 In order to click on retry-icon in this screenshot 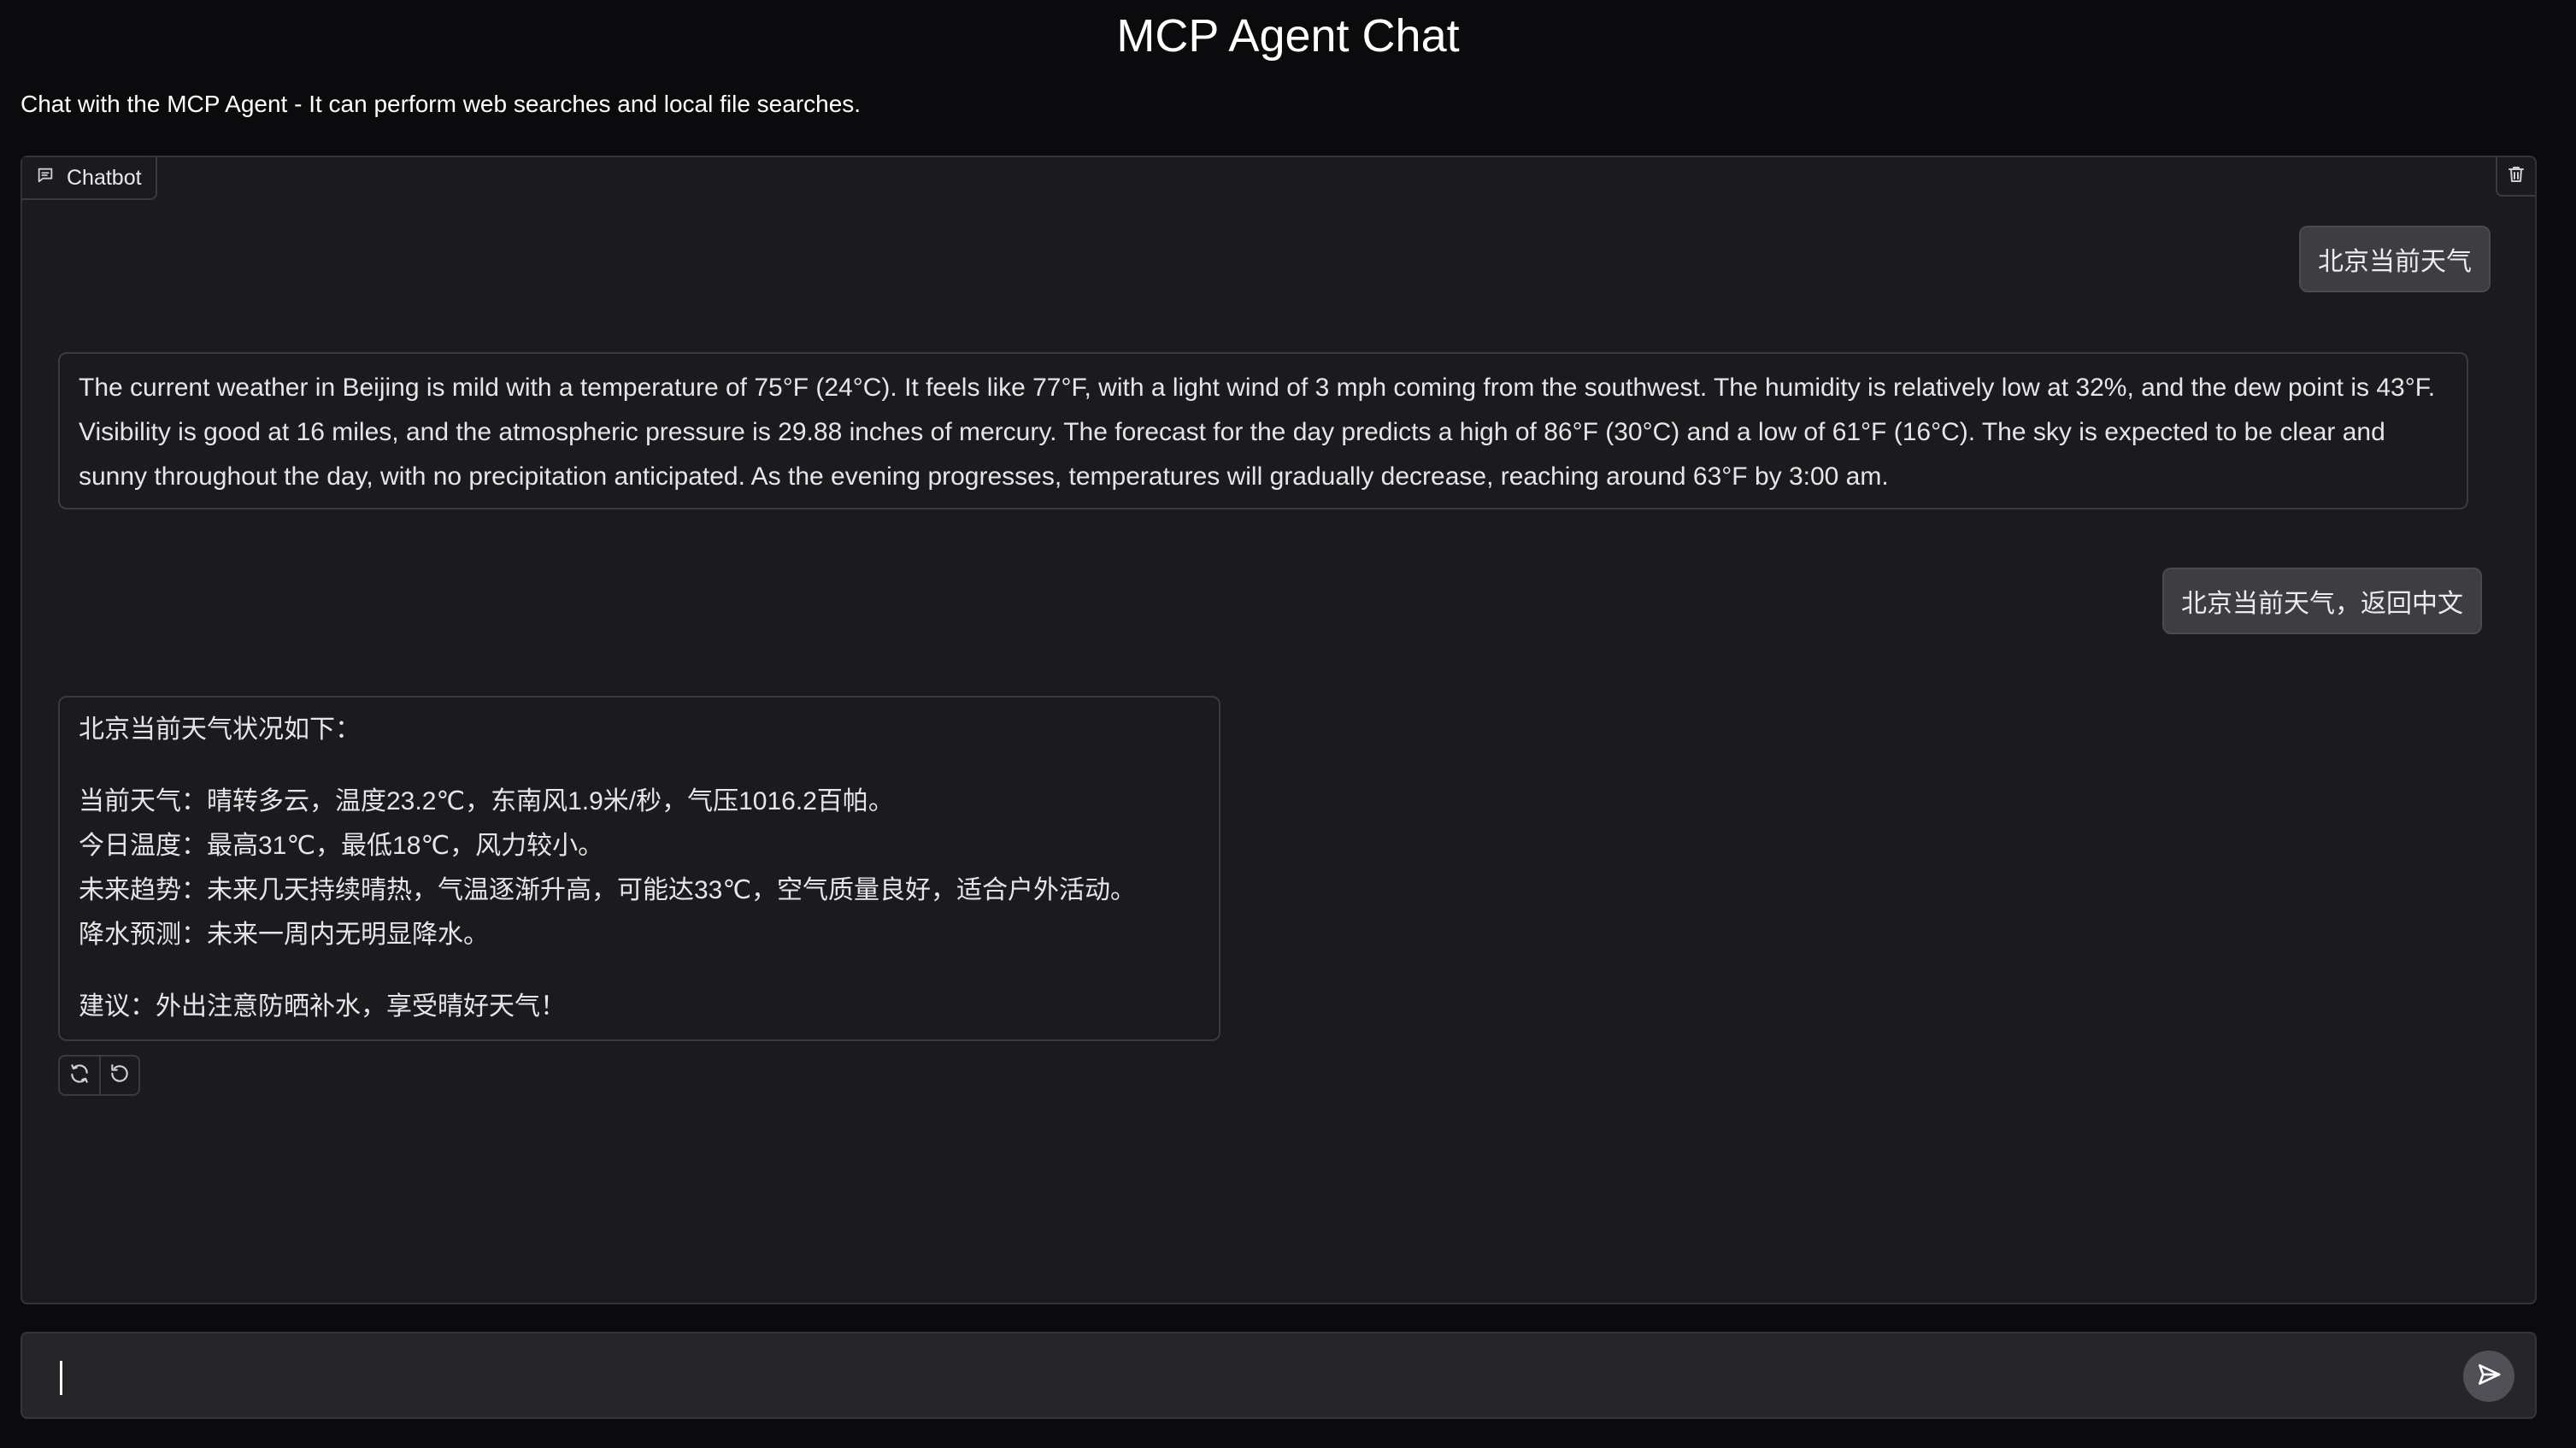, I will do `click(79, 1075)`.